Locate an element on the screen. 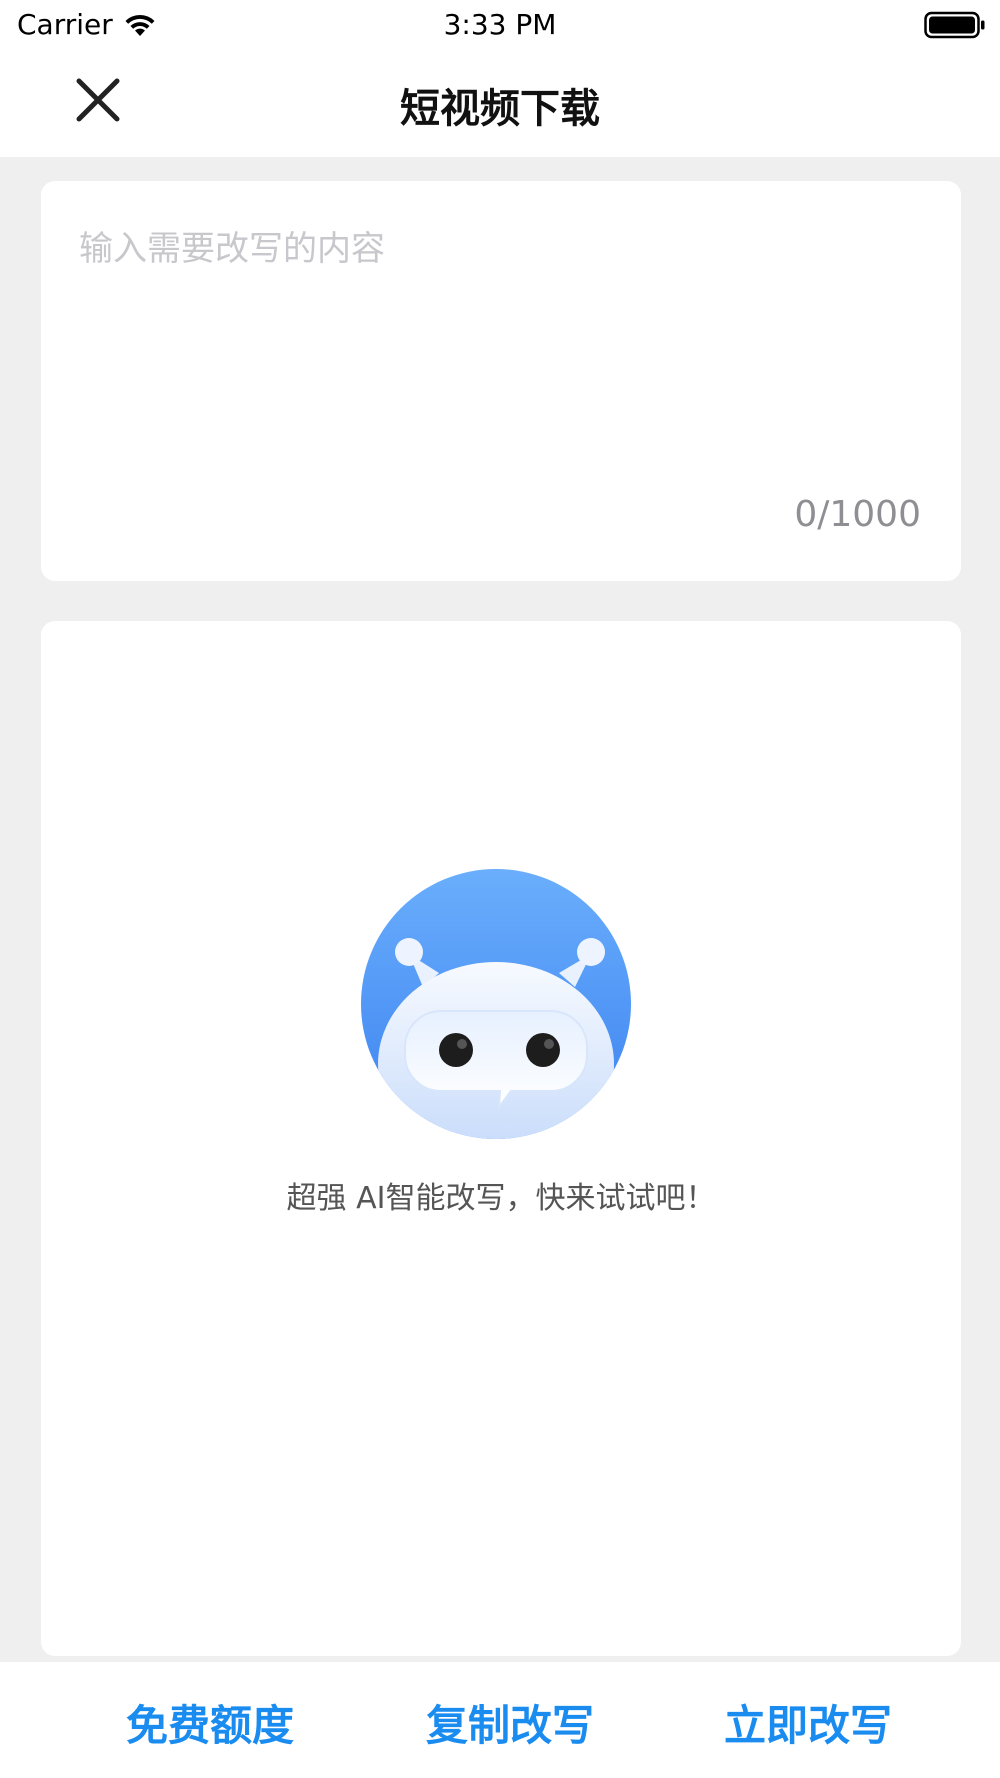  char-counter: 0/1000 is located at coordinates (857, 514).